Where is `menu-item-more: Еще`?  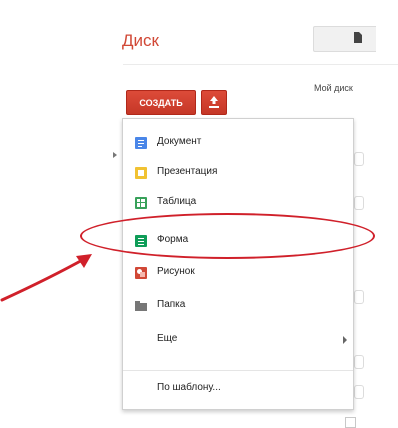 menu-item-more: Еще is located at coordinates (238, 340).